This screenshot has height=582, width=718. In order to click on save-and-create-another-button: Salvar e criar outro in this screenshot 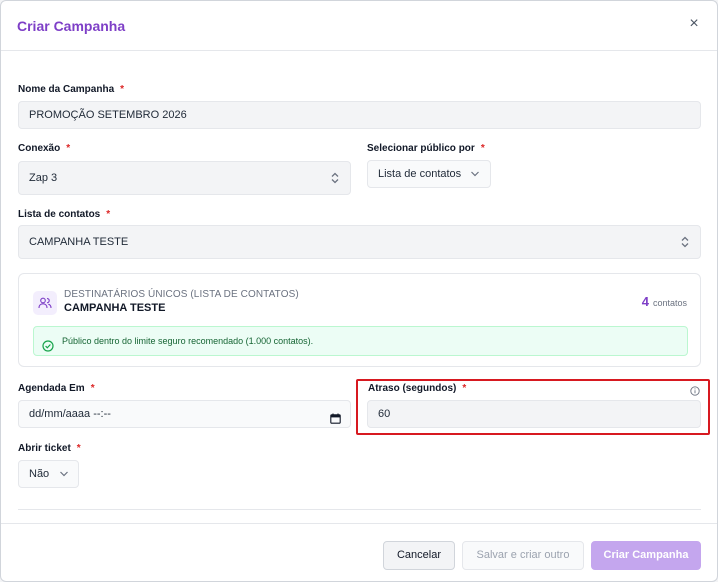, I will do `click(523, 555)`.